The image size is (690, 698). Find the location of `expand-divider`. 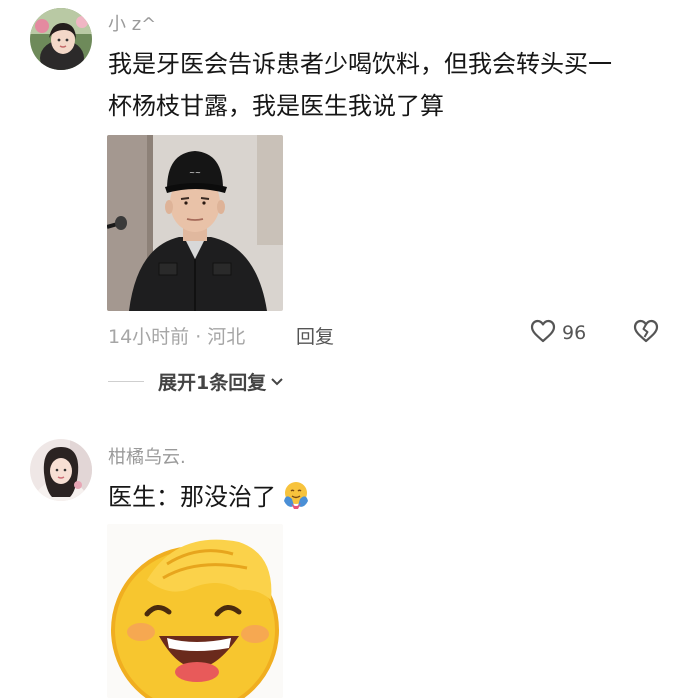

expand-divider is located at coordinates (126, 381).